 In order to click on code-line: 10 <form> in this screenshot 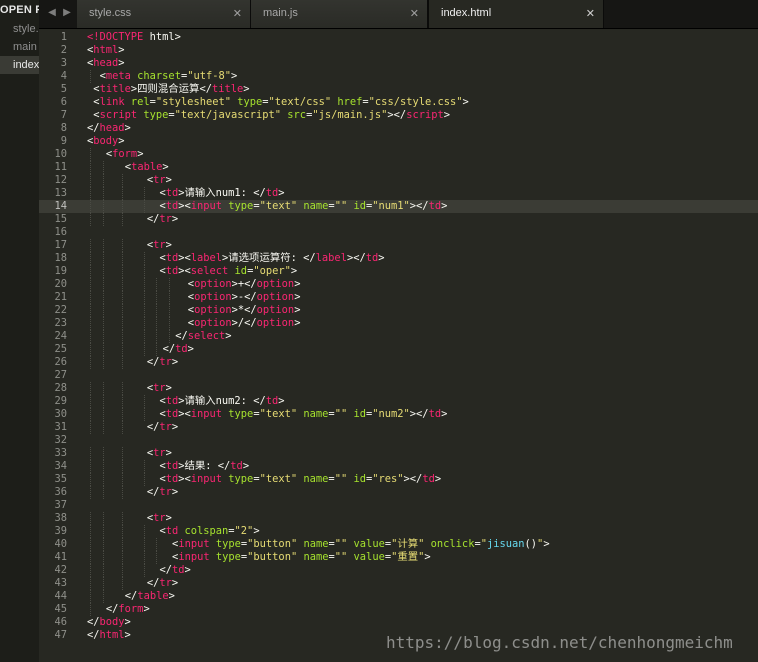, I will do `click(398, 154)`.